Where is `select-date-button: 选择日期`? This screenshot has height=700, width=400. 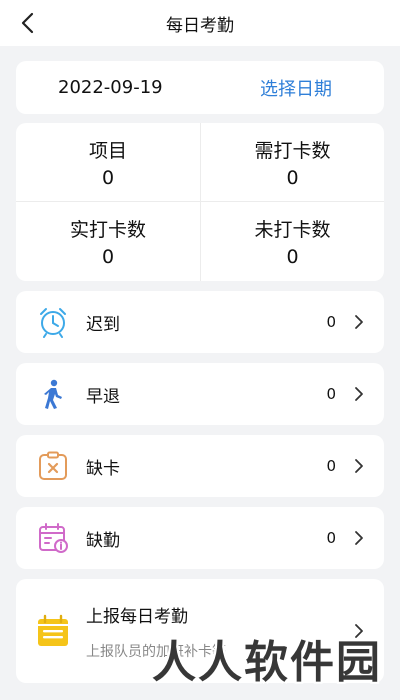 select-date-button: 选择日期 is located at coordinates (296, 88).